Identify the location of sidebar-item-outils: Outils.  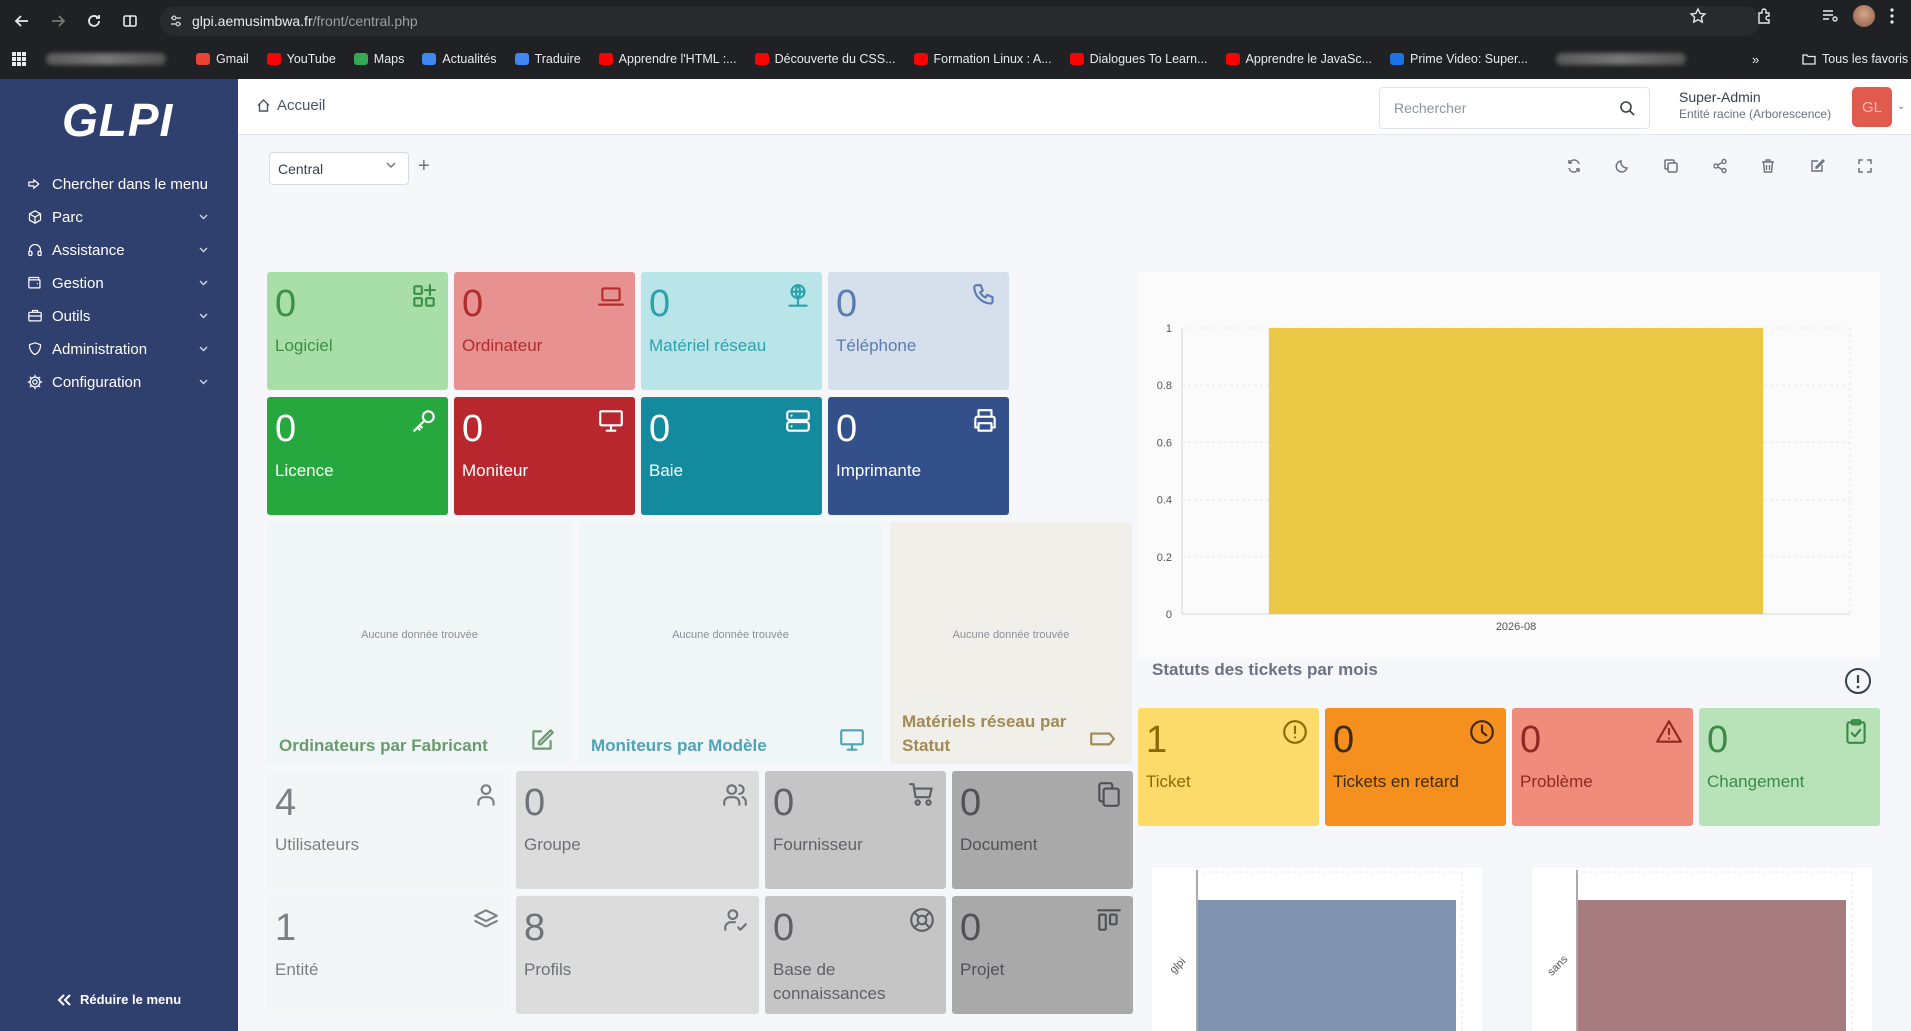
(121, 316).